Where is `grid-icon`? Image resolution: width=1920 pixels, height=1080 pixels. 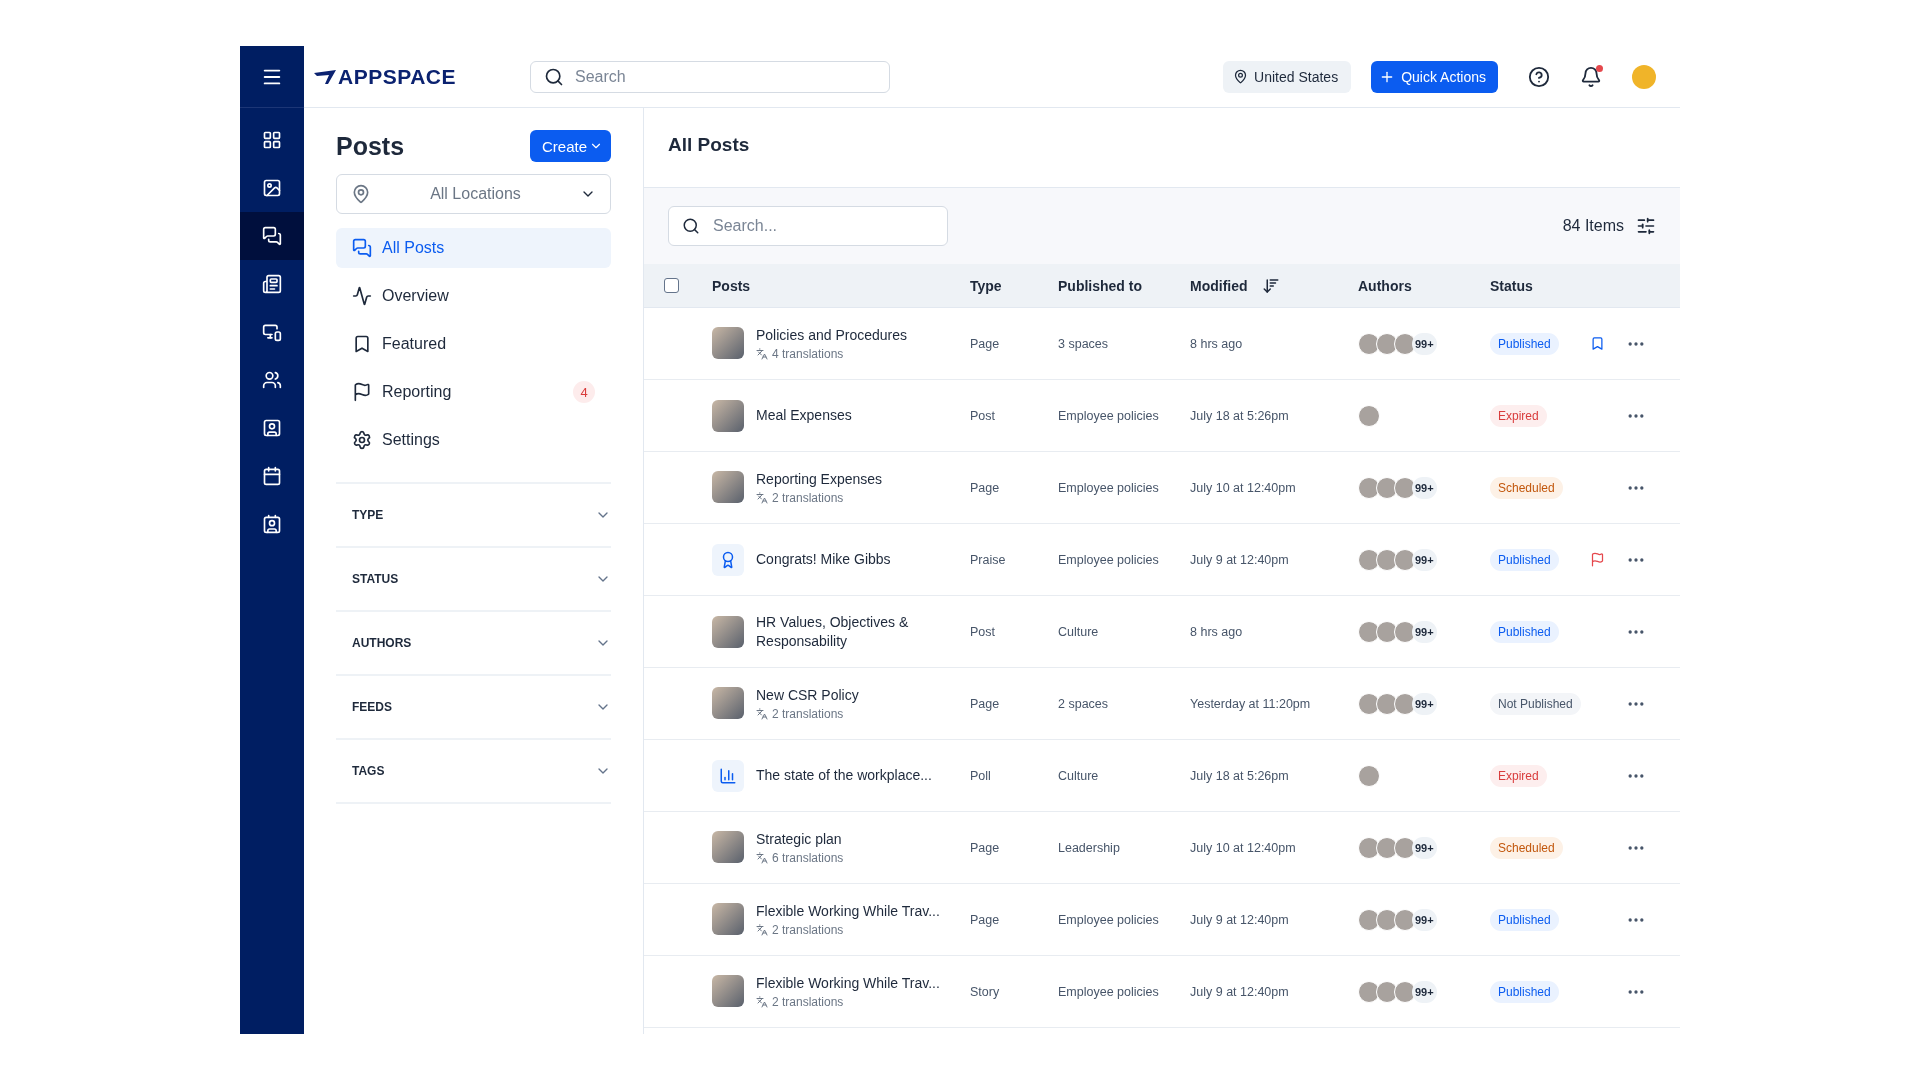 grid-icon is located at coordinates (272, 140).